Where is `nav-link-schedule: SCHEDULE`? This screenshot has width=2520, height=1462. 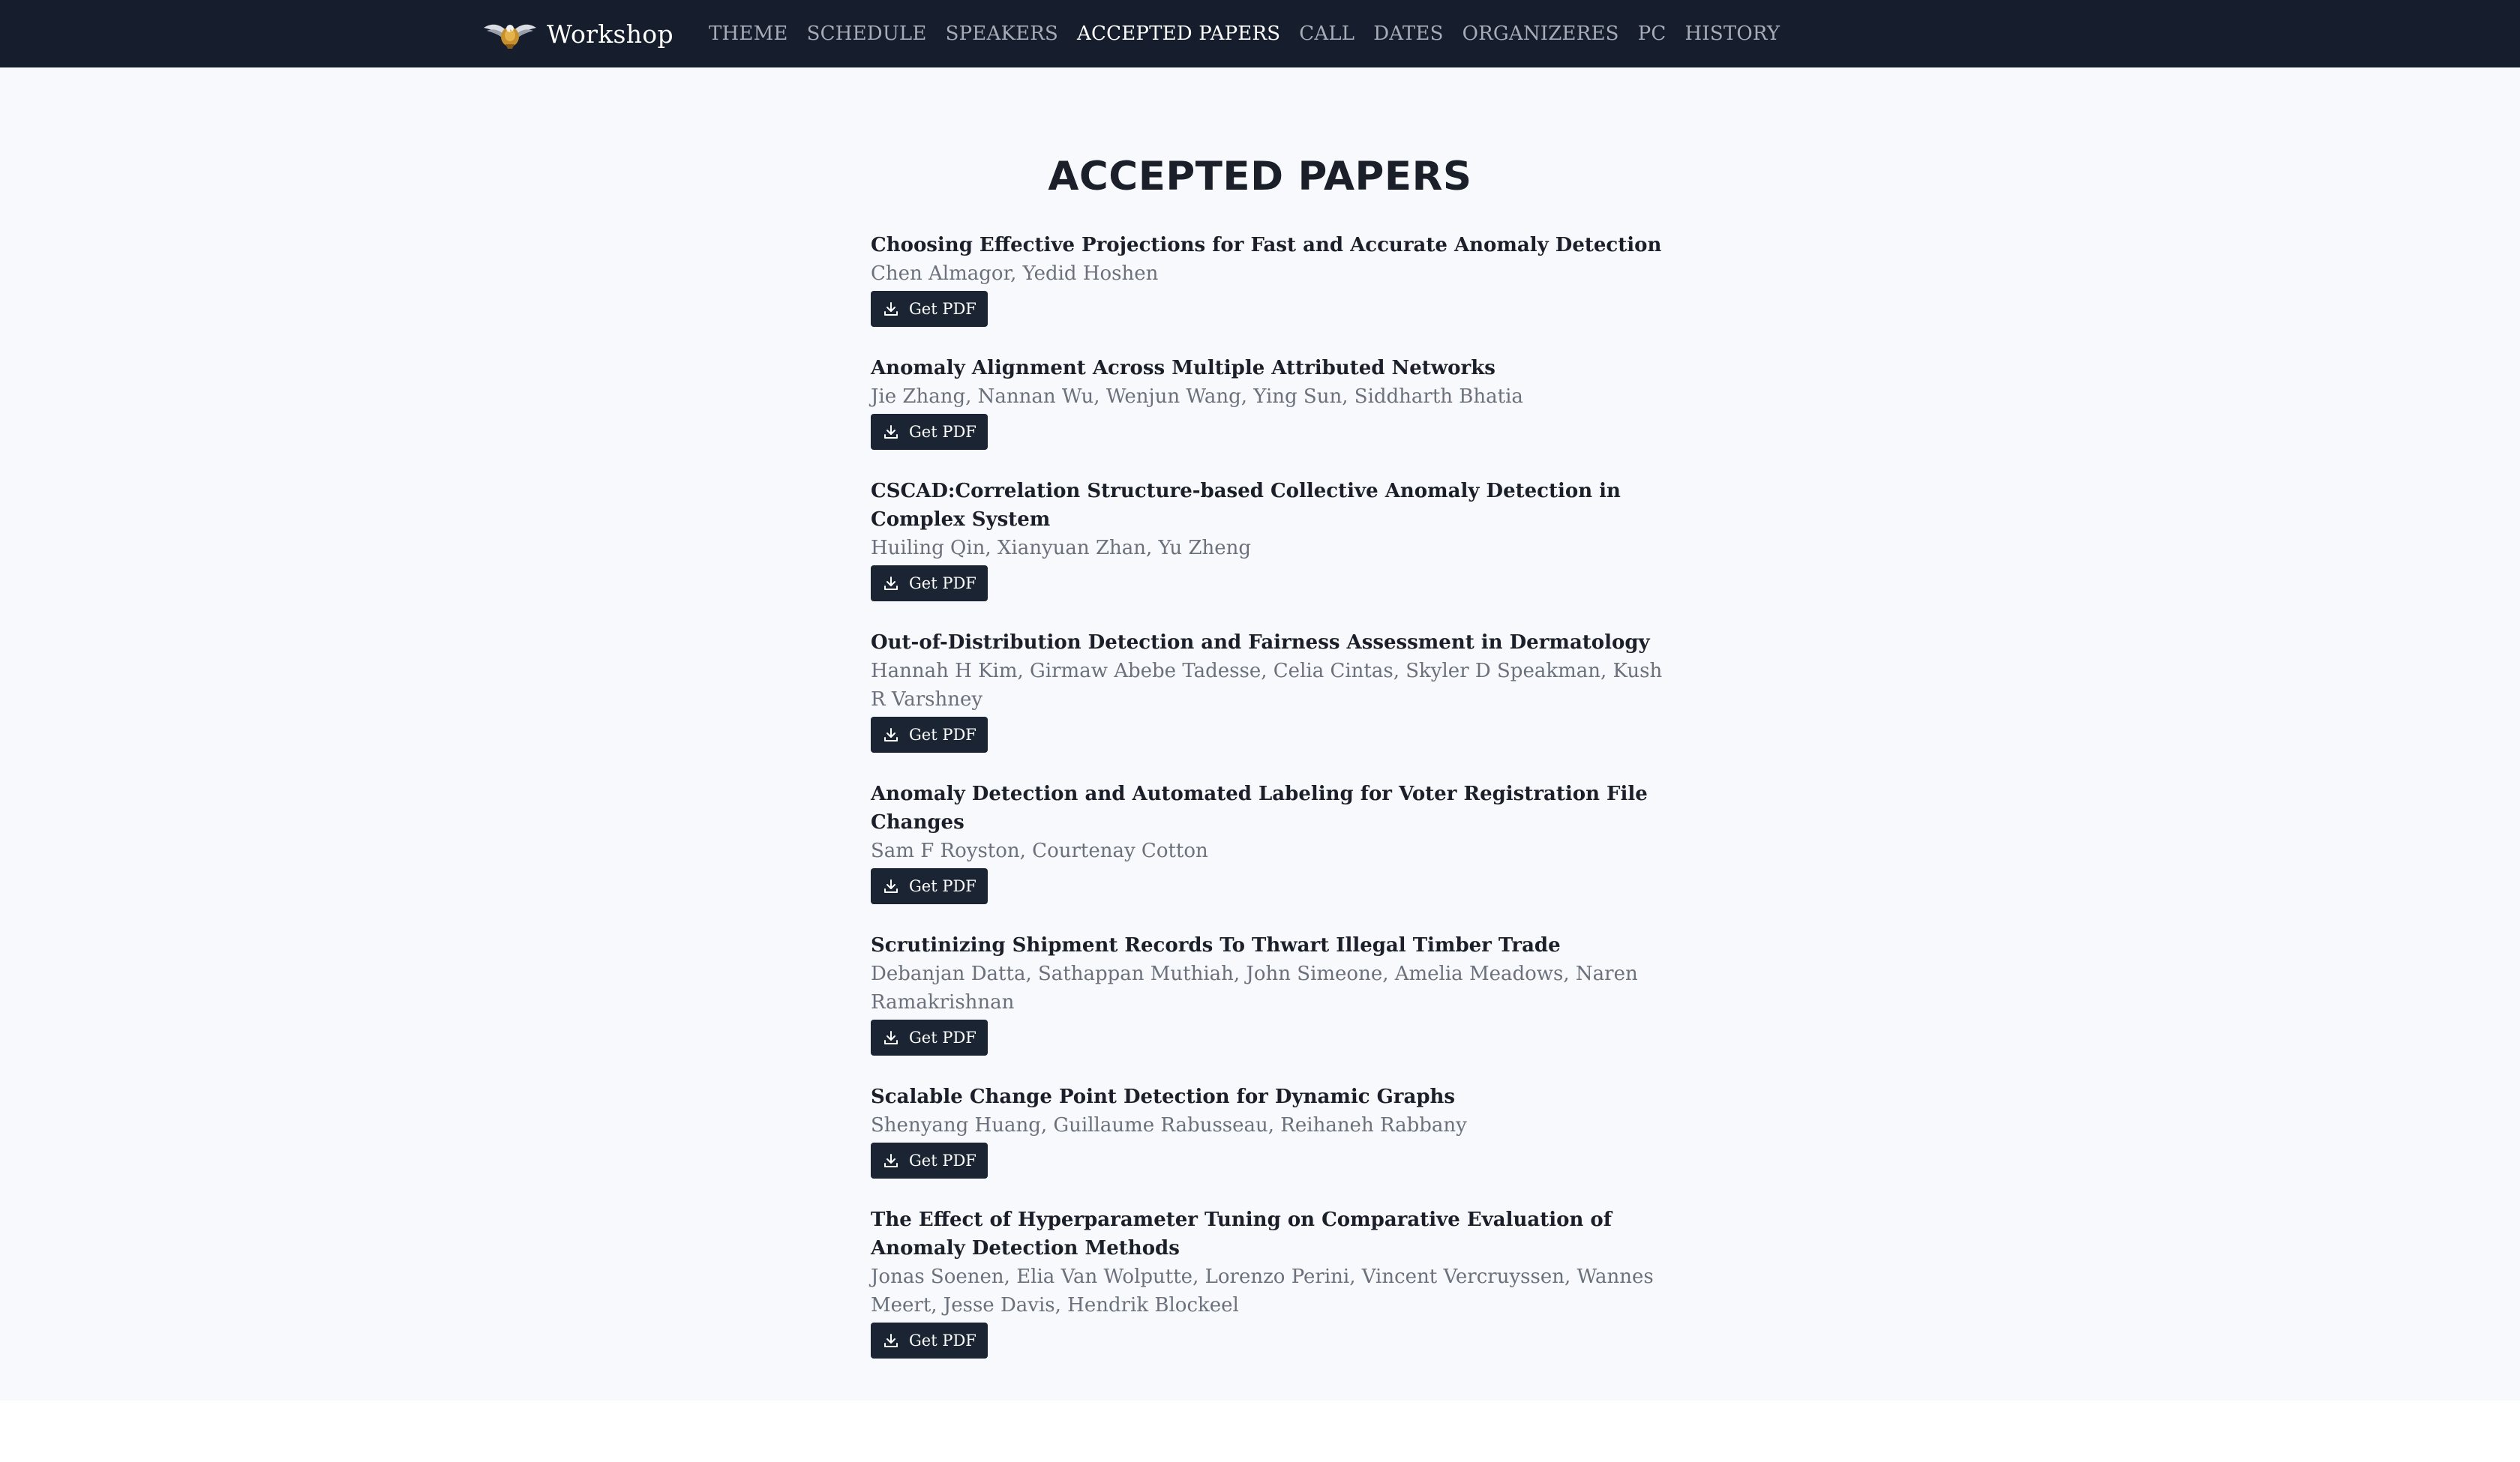 nav-link-schedule: SCHEDULE is located at coordinates (867, 33).